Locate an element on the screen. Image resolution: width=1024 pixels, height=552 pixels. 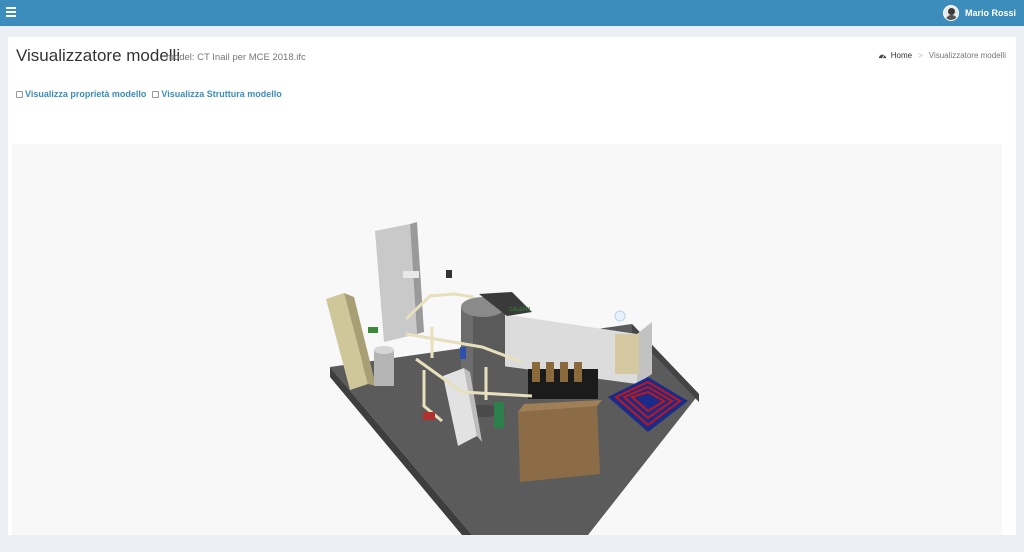
breadcrumb-home-link: Home is located at coordinates (901, 55).